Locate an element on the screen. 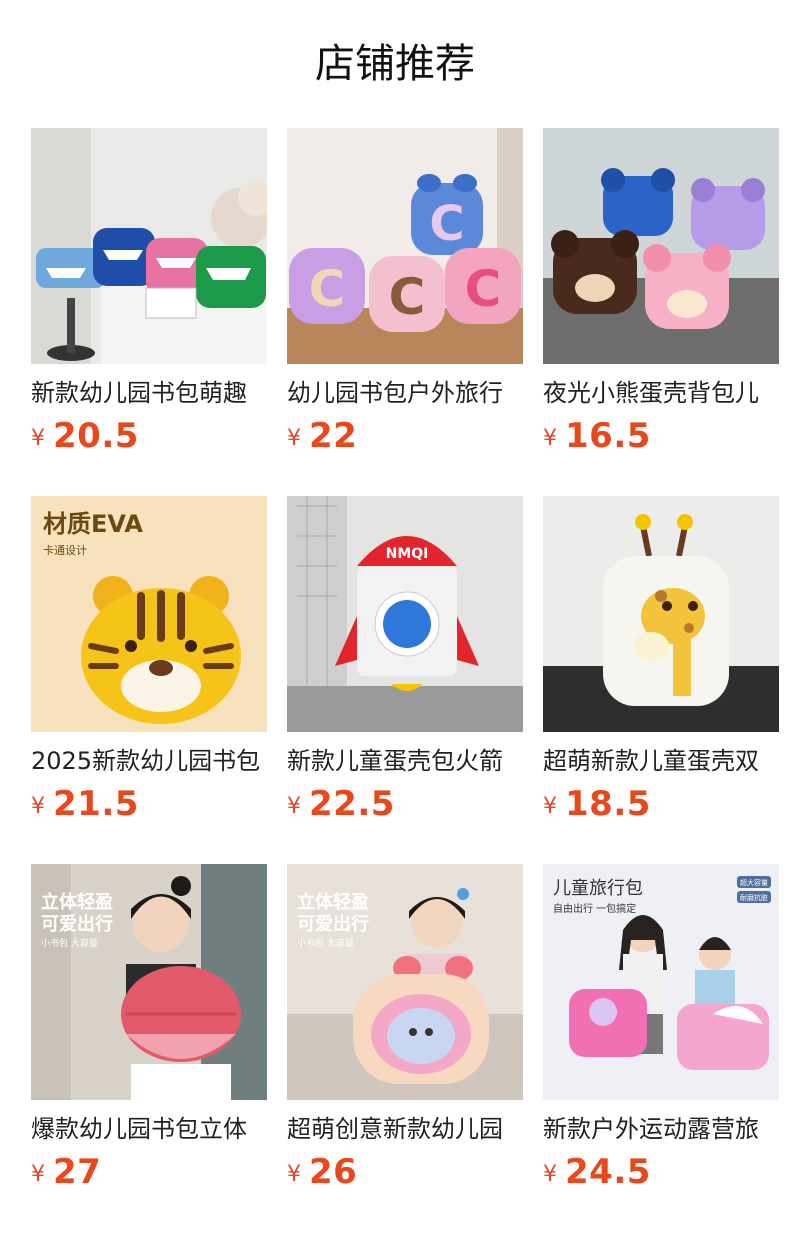 This screenshot has height=1234, width=790. product-name: 超萌新款儿童蛋壳双 is located at coordinates (661, 761).